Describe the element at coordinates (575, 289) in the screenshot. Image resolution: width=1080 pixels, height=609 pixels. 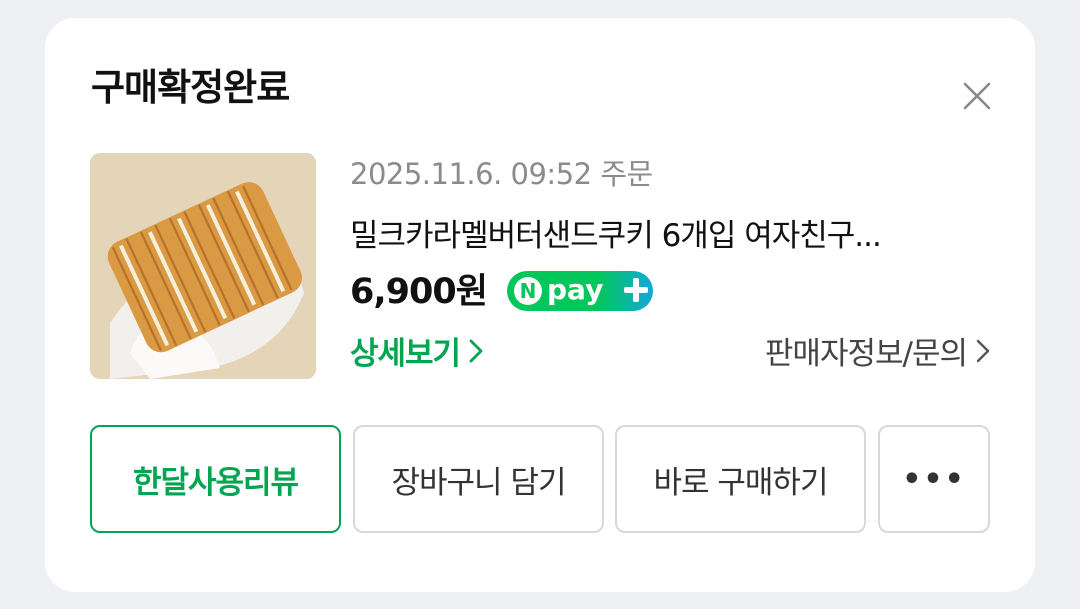
I see `npay-label: pay` at that location.